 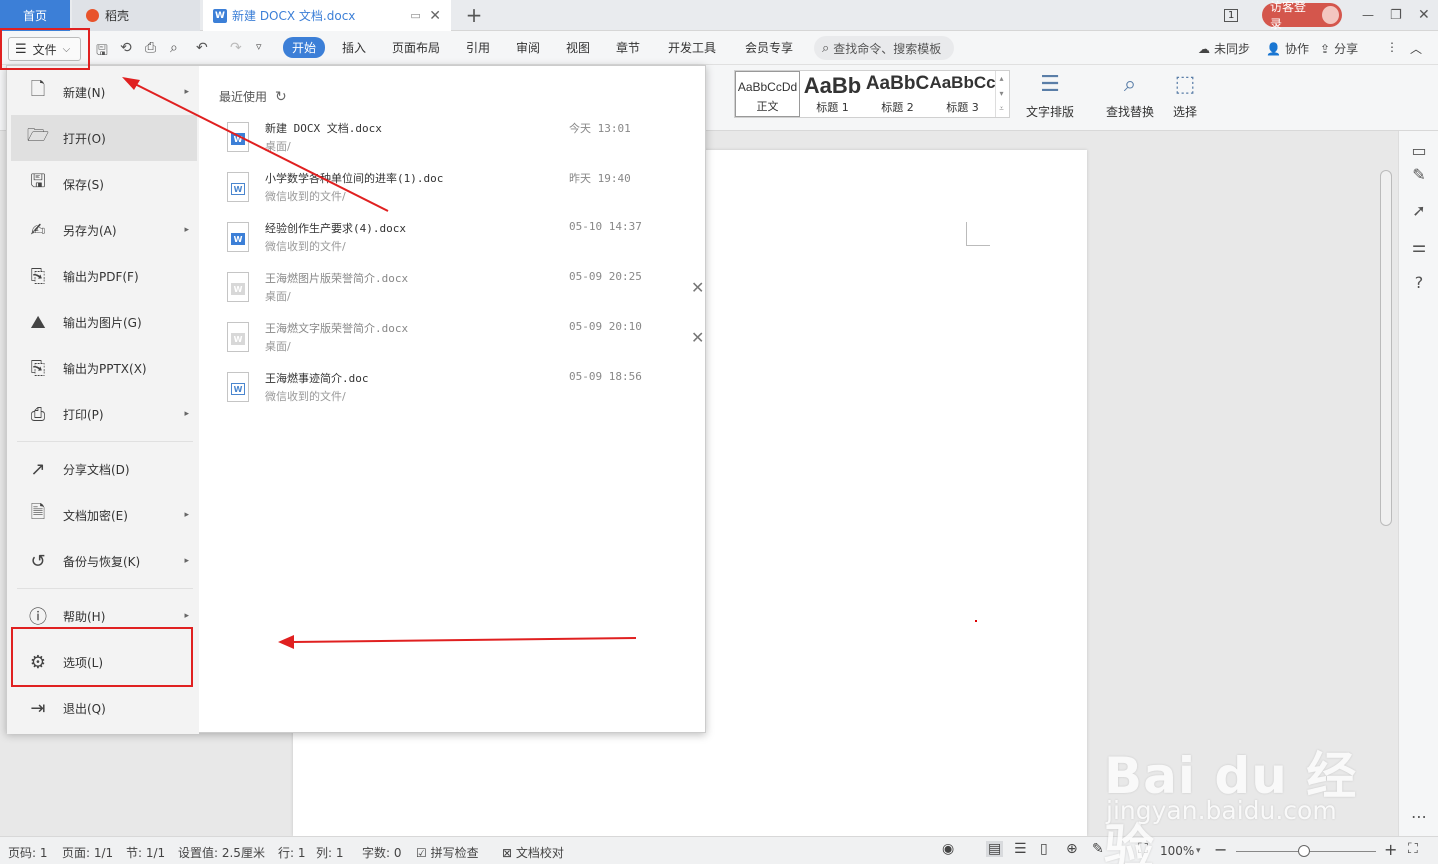 I want to click on page-view-icon: ▤, so click(x=995, y=849).